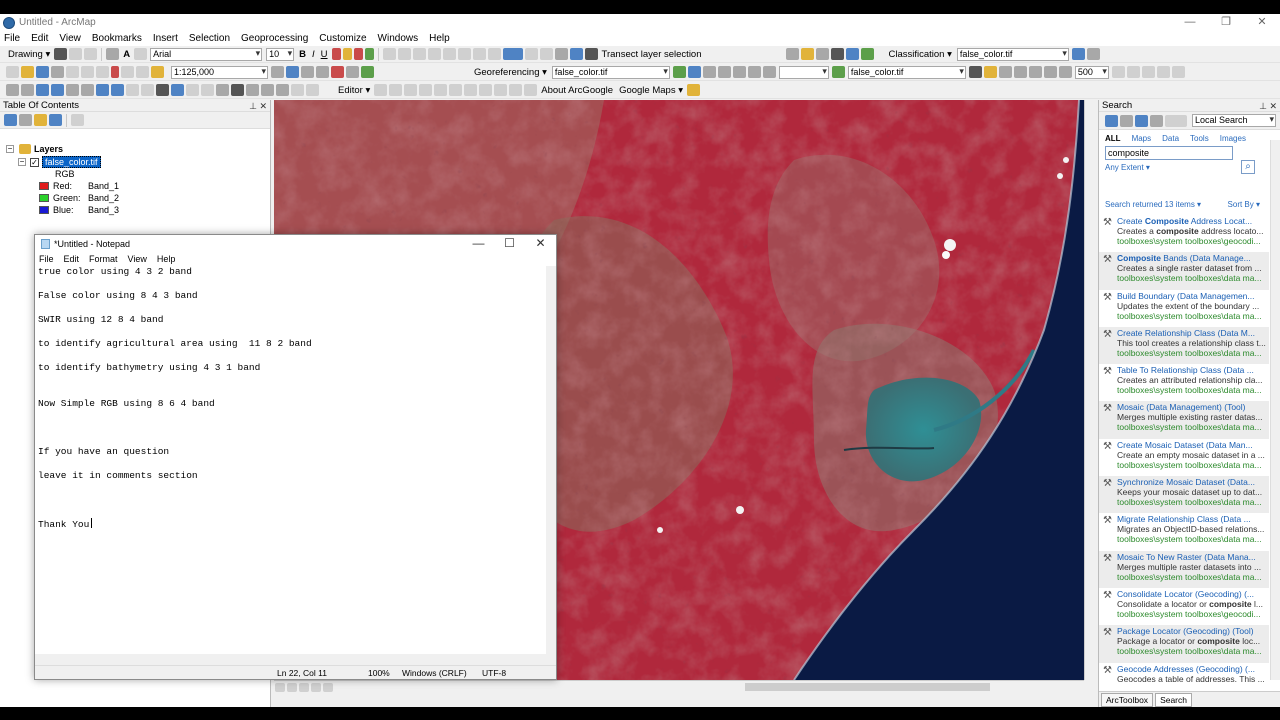  Describe the element at coordinates (72, 259) in the screenshot. I see `notepad-menu-edit: Edit` at that location.